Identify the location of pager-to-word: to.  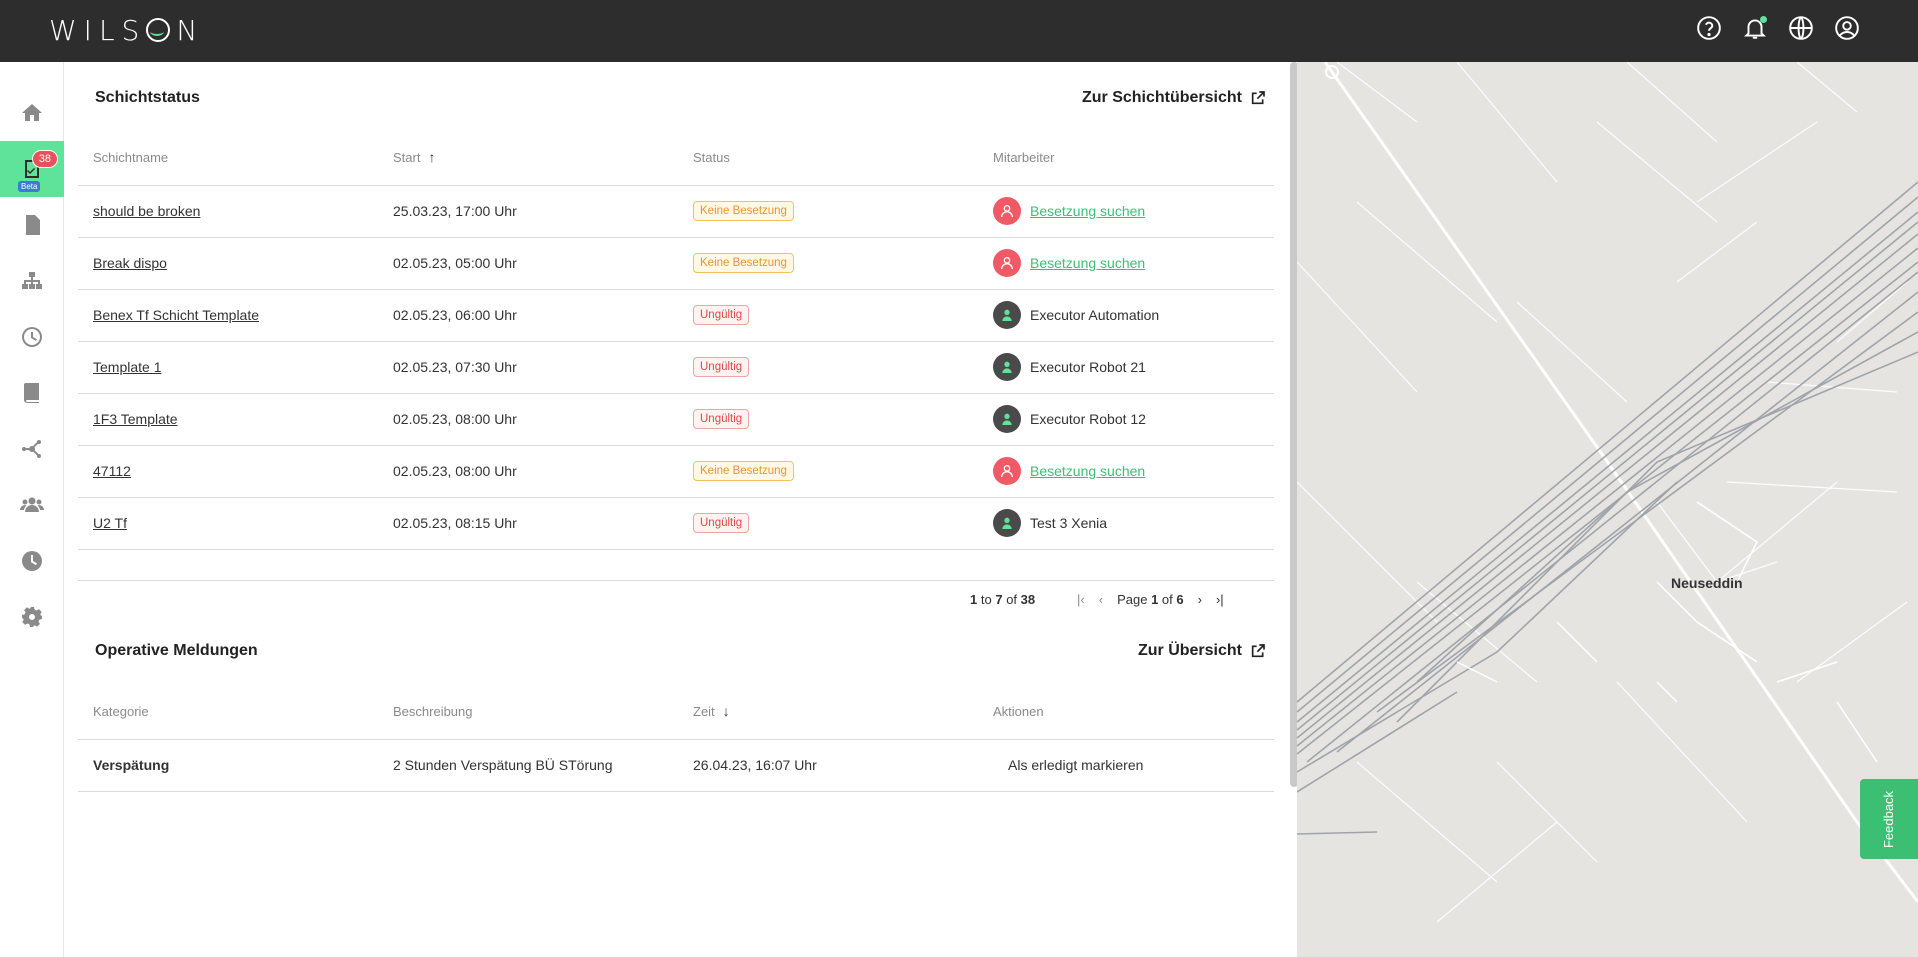
(986, 599).